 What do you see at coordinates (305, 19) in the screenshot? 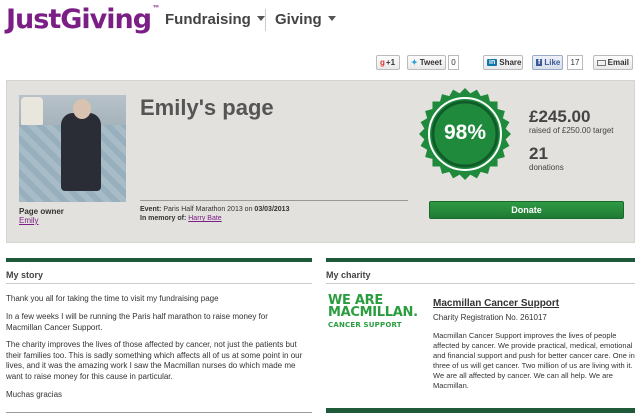
I see `nav-giving: Giving` at bounding box center [305, 19].